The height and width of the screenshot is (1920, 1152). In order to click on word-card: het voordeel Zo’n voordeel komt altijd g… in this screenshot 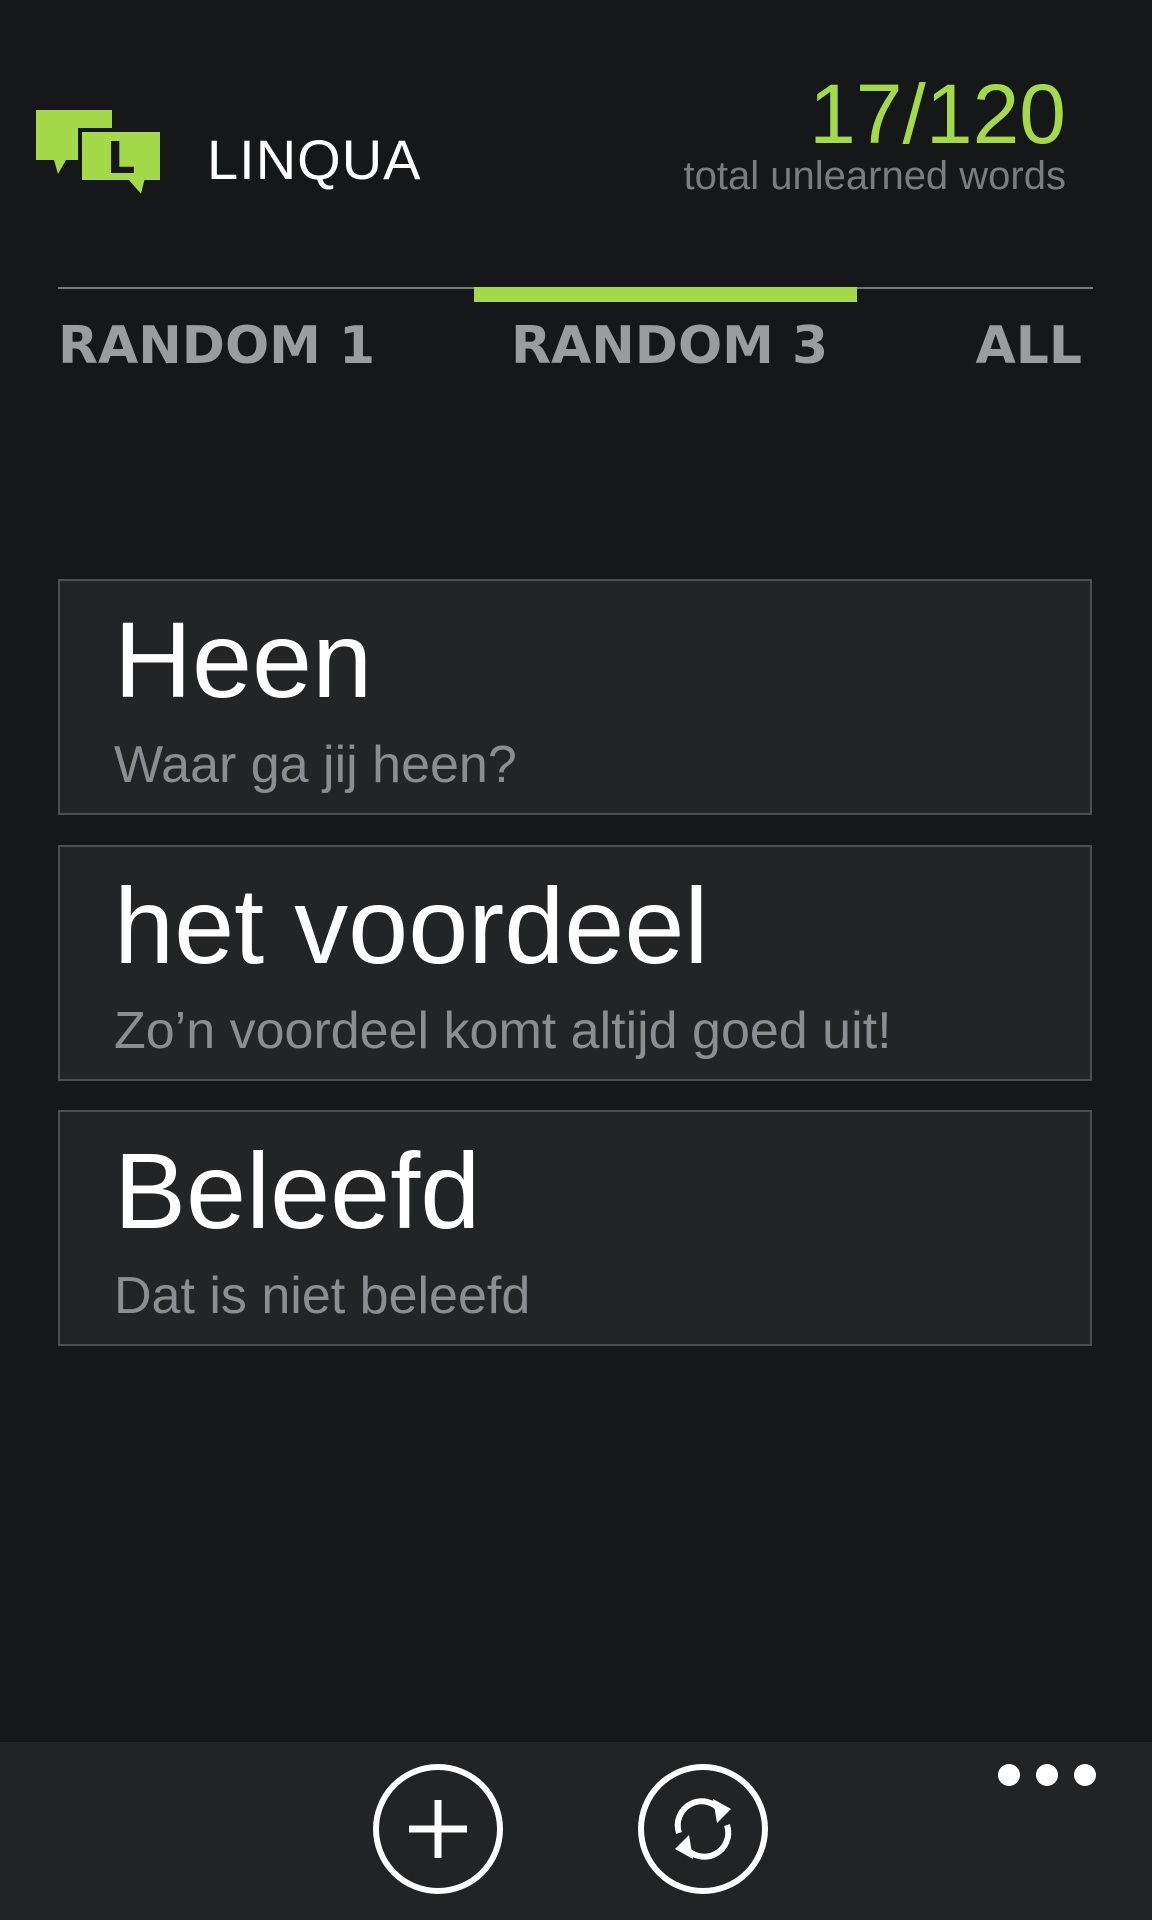, I will do `click(575, 963)`.